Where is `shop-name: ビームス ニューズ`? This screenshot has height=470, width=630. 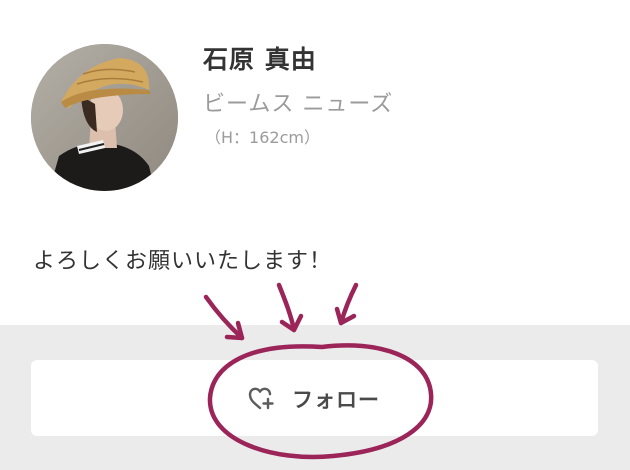
shop-name: ビームス ニューズ is located at coordinates (298, 102).